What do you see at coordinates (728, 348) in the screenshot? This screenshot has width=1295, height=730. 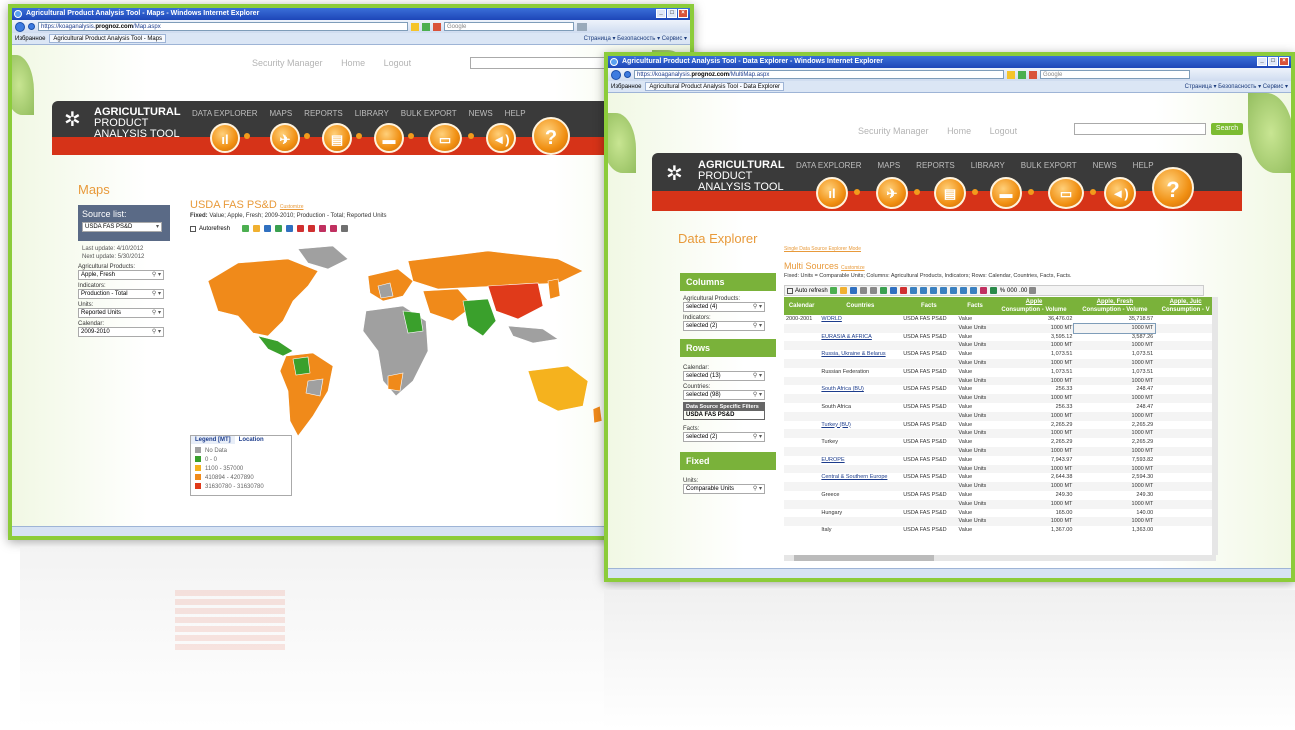 I see `rows-header: Rows` at bounding box center [728, 348].